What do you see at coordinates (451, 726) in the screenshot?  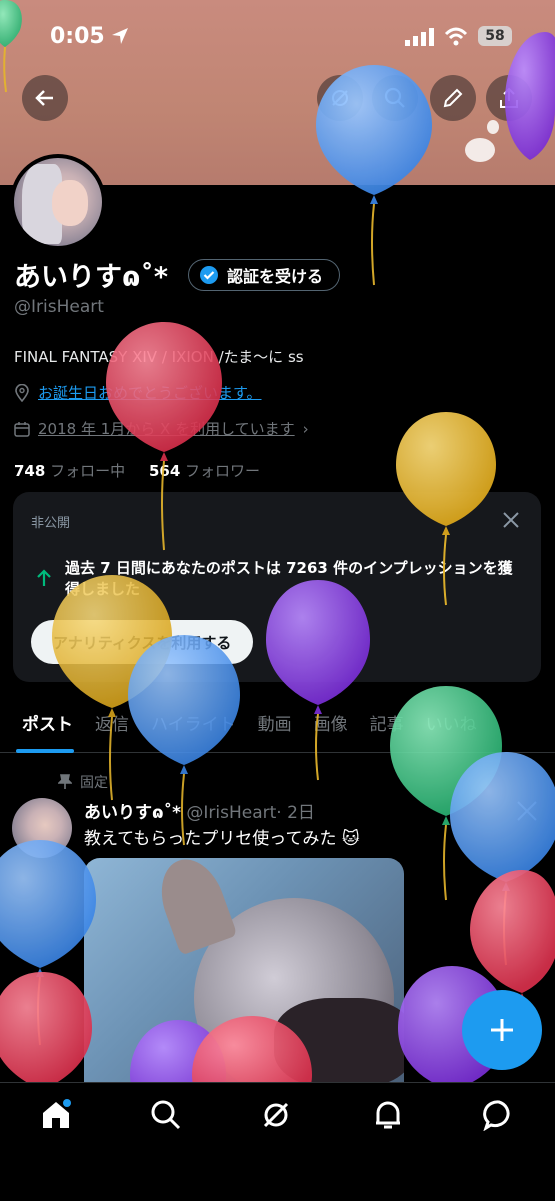 I see `tab-likes: いいね` at bounding box center [451, 726].